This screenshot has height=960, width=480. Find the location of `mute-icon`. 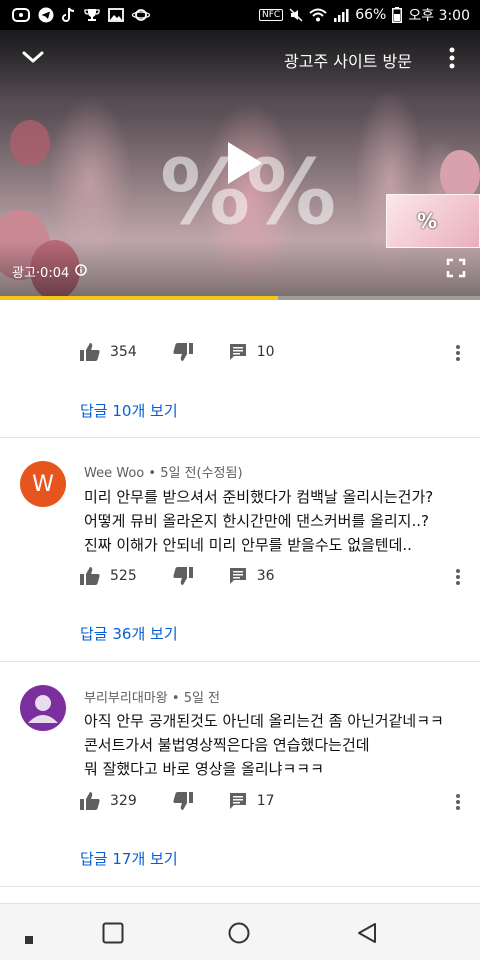

mute-icon is located at coordinates (296, 15).